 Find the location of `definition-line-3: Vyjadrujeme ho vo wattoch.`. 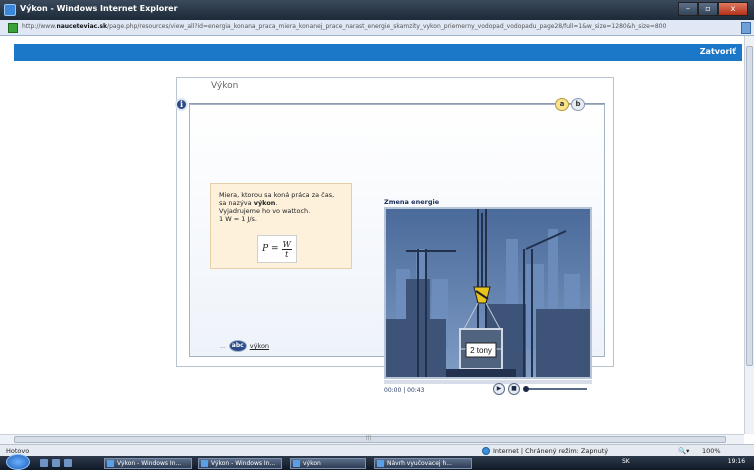

definition-line-3: Vyjadrujeme ho vo wattoch. is located at coordinates (265, 211).